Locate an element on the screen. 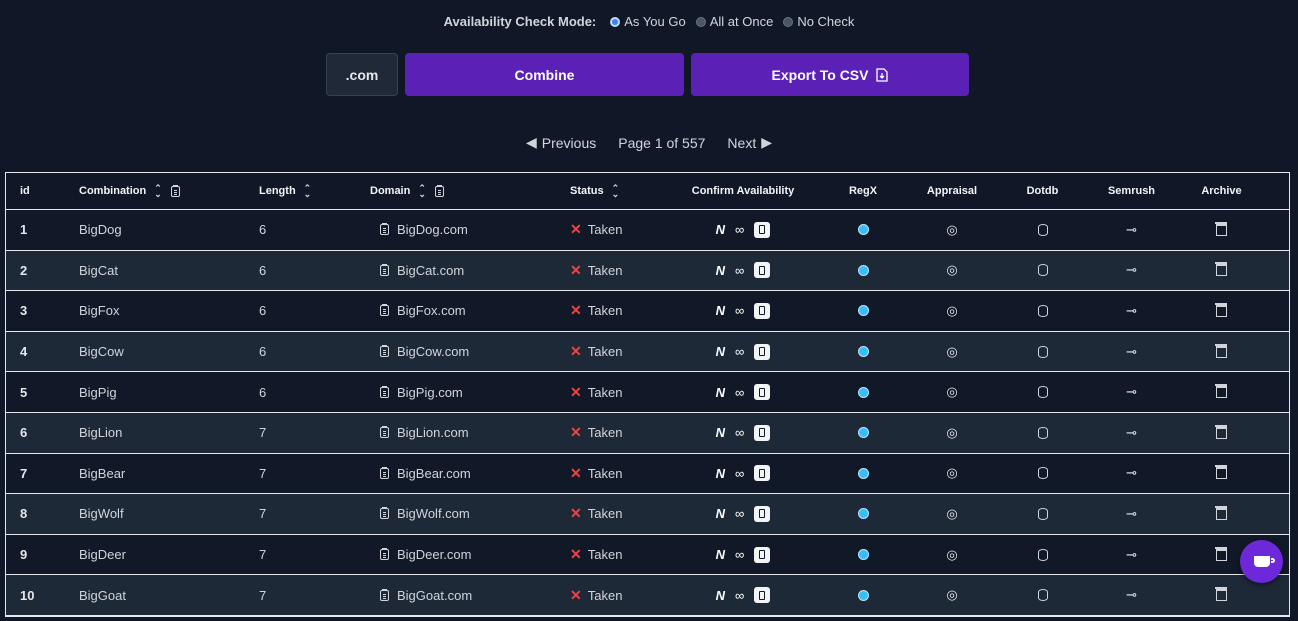  previous-button: ◀ Previous is located at coordinates (561, 142).